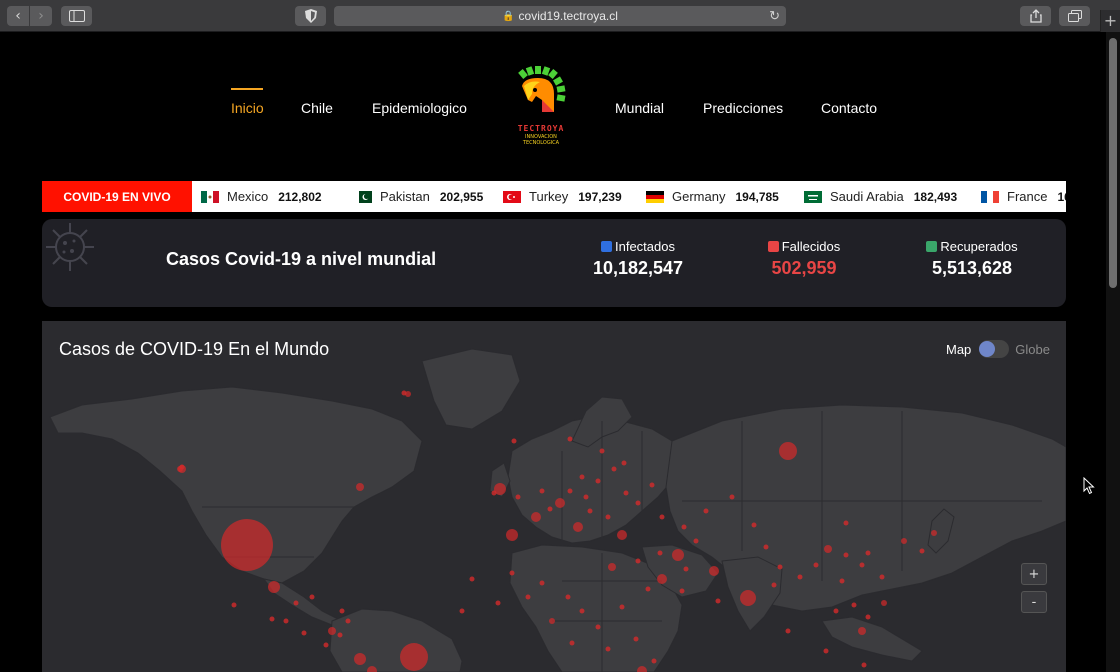  I want to click on bubble-colombia, so click(332, 631).